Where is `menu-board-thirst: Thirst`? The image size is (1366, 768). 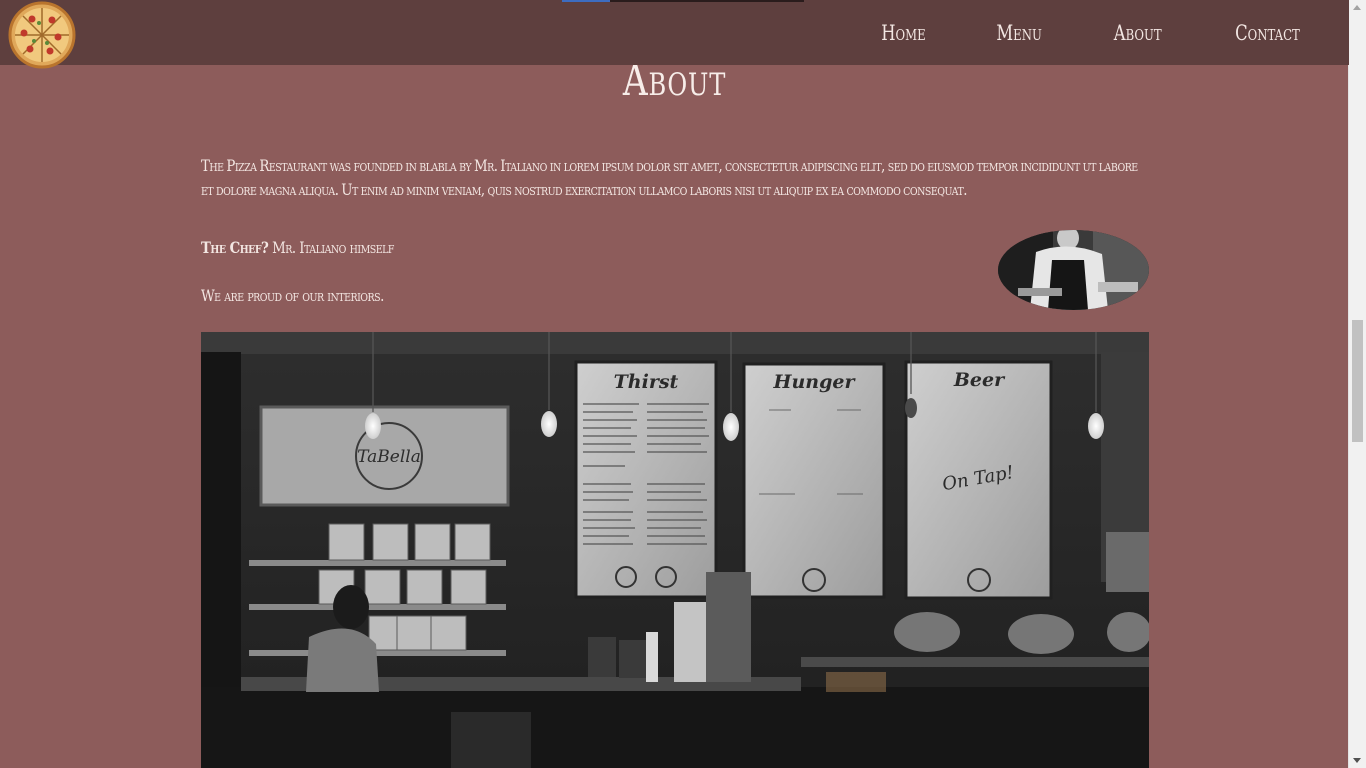 menu-board-thirst: Thirst is located at coordinates (646, 382).